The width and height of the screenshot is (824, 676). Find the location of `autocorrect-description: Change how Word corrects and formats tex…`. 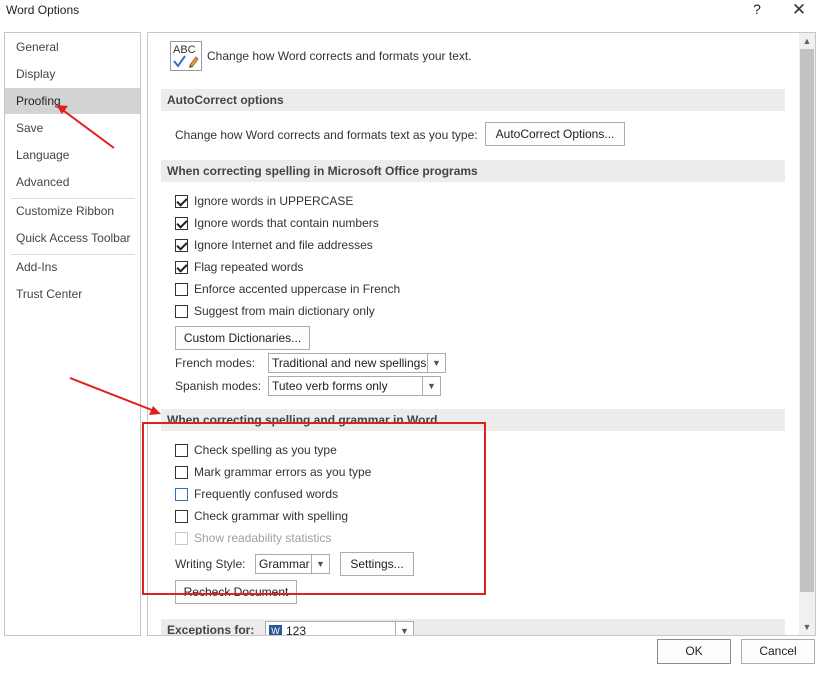

autocorrect-description: Change how Word corrects and formats tex… is located at coordinates (326, 135).